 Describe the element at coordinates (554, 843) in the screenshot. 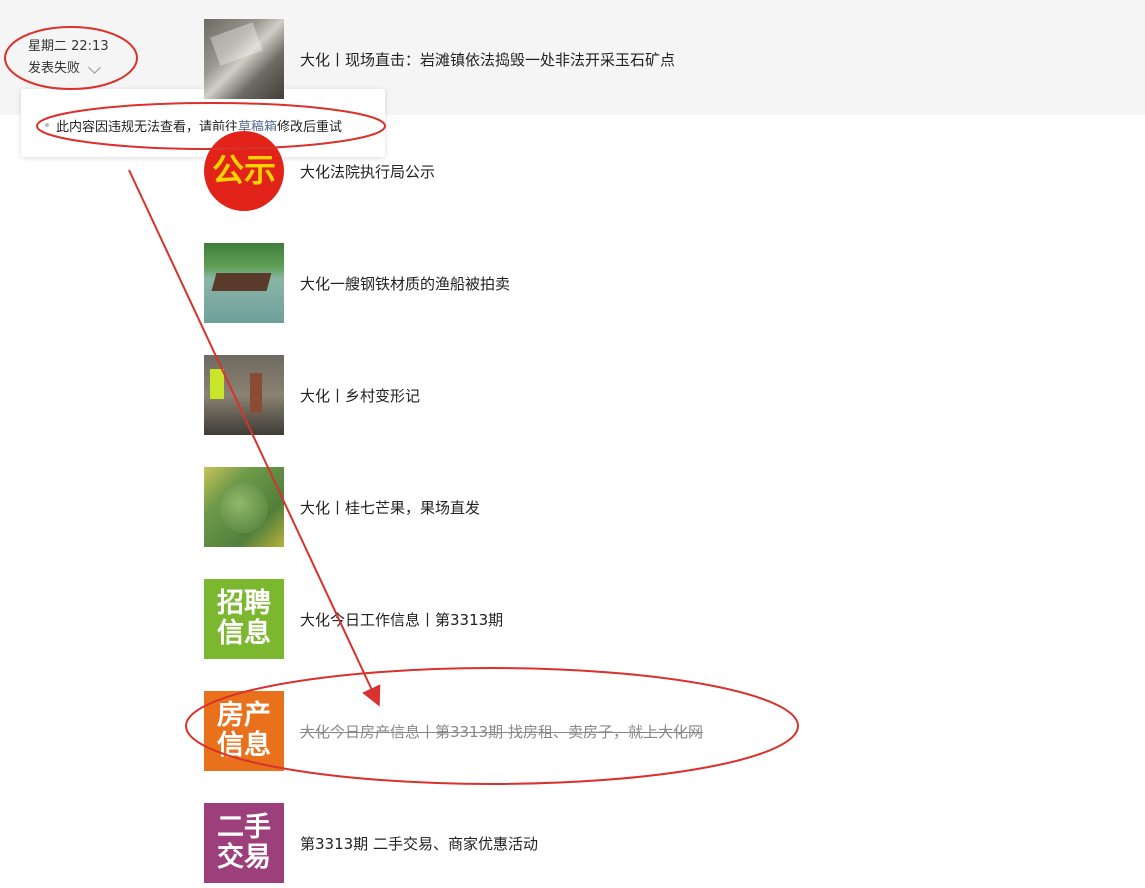

I see `article-item: 二手 交易 第3313期 二手交易、商家优惠活动` at that location.